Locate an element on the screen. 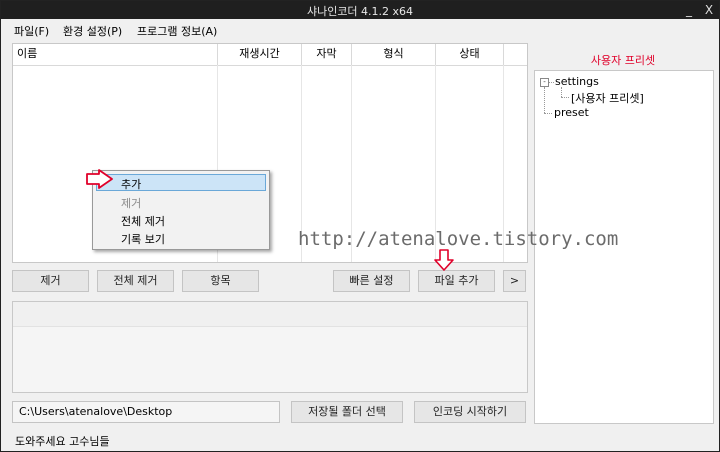 This screenshot has height=452, width=720. context-menu-remove-all: 전체 제거 is located at coordinates (143, 221).